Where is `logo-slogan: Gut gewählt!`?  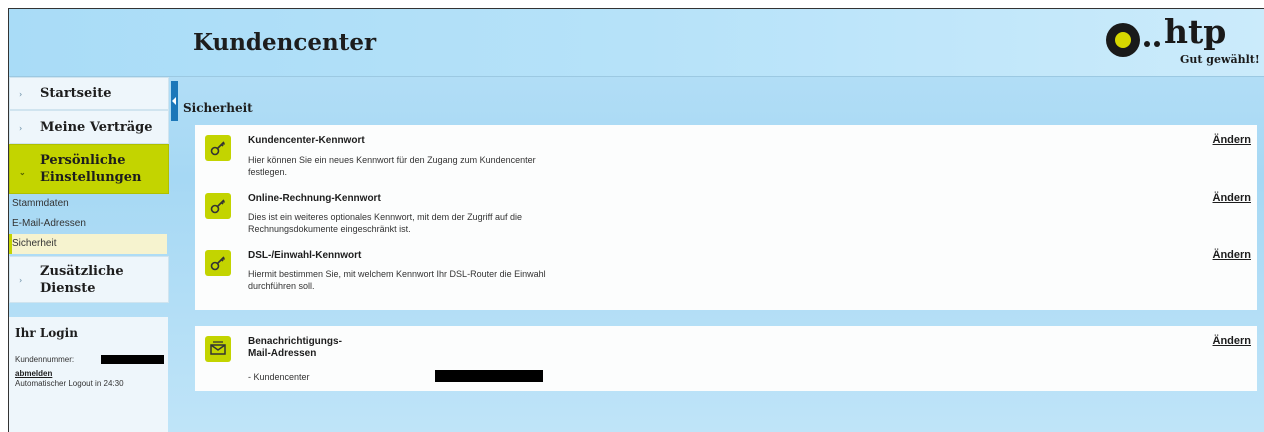
logo-slogan: Gut gewählt! is located at coordinates (1220, 59).